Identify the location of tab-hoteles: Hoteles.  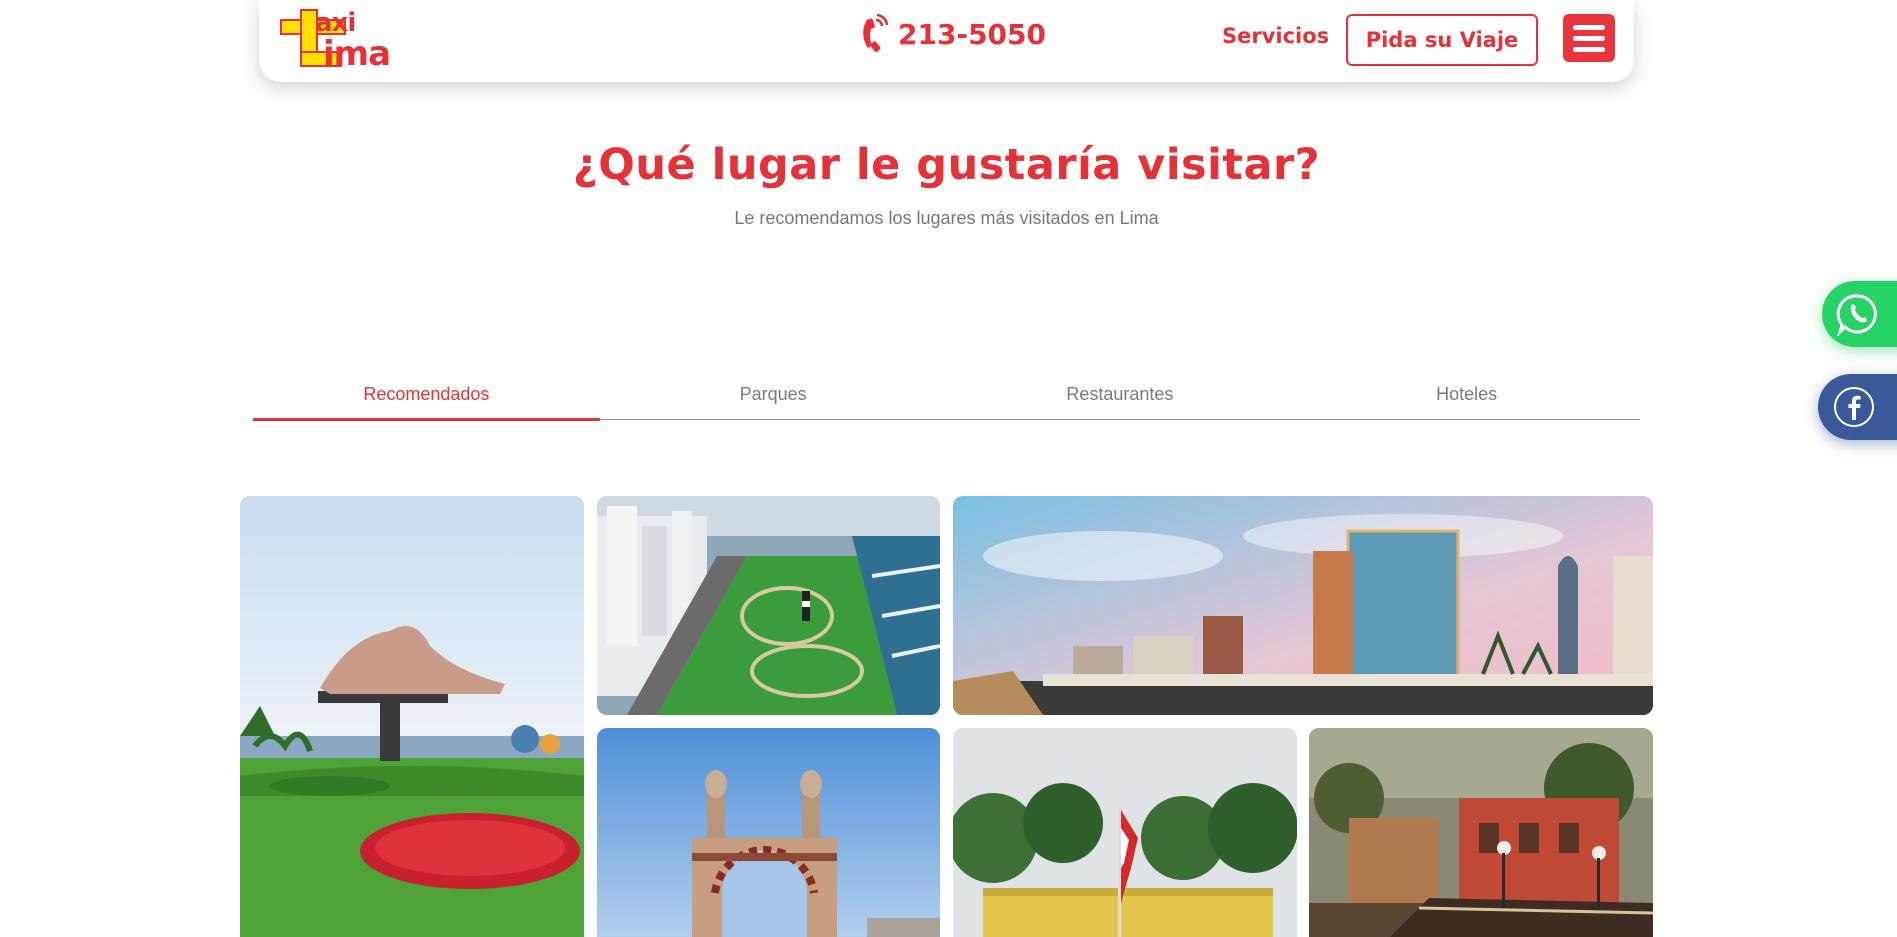
(1466, 395).